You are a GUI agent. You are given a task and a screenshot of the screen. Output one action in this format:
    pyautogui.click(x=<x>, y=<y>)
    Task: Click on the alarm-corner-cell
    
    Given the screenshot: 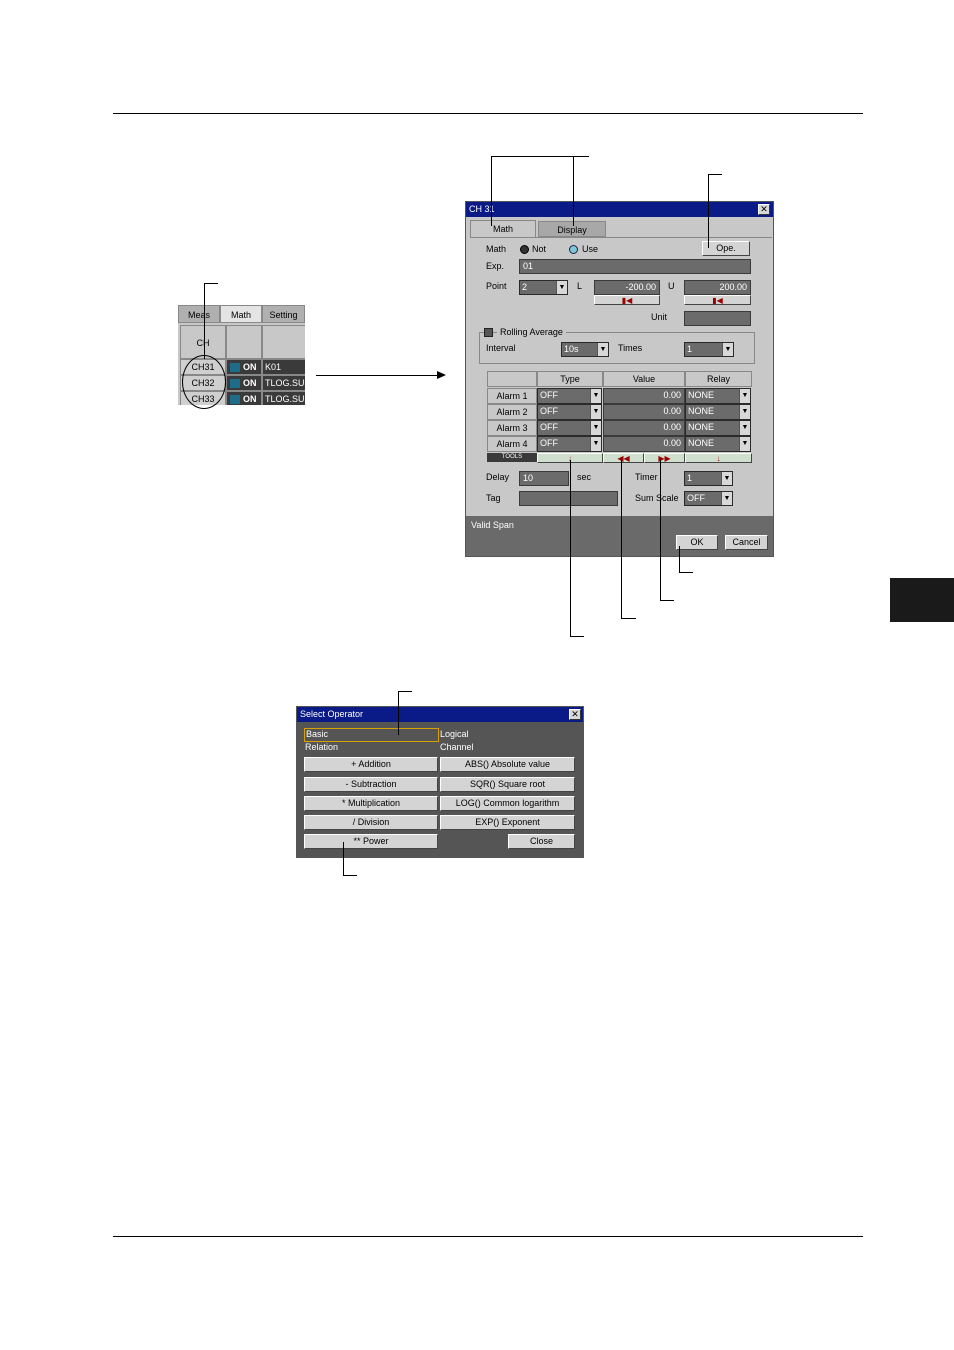 What is the action you would take?
    pyautogui.click(x=512, y=379)
    